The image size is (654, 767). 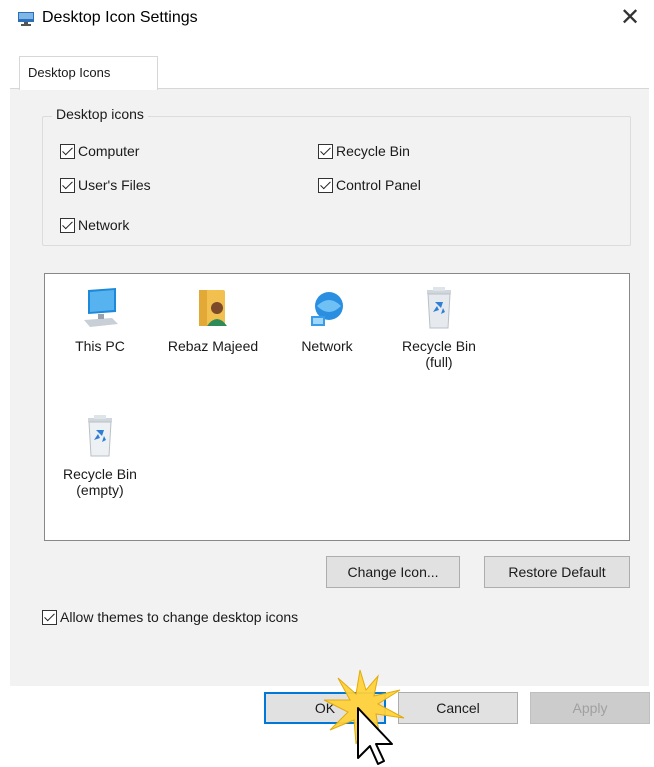 I want to click on title-bar: Desktop Icon Settings ✕, so click(x=327, y=19).